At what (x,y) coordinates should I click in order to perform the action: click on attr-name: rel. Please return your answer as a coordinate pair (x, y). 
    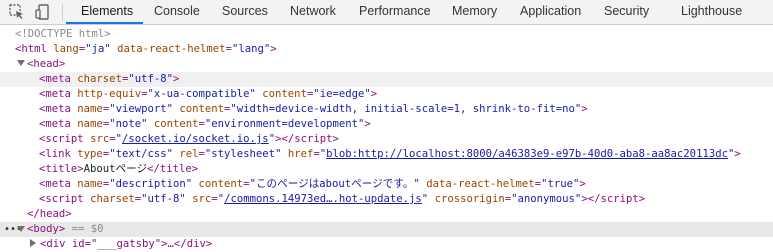
    Looking at the image, I should click on (189, 154).